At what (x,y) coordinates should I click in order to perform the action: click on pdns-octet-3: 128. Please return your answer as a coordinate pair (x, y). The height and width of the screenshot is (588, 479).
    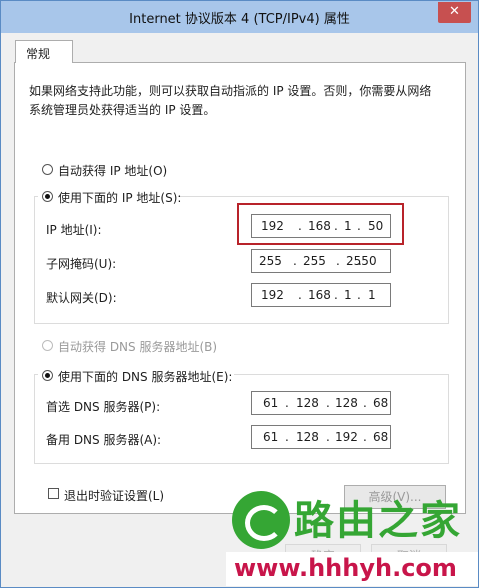
    Looking at the image, I should click on (346, 403).